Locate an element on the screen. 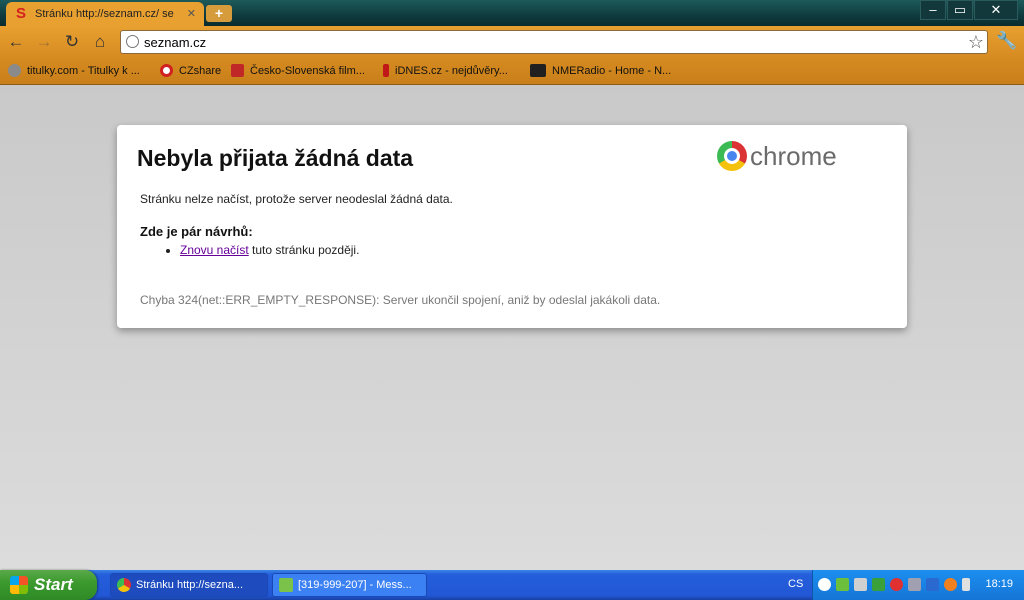 This screenshot has width=1024, height=600. suggestions-list: Znovu načíst tuto stránku později. is located at coordinates (249, 250).